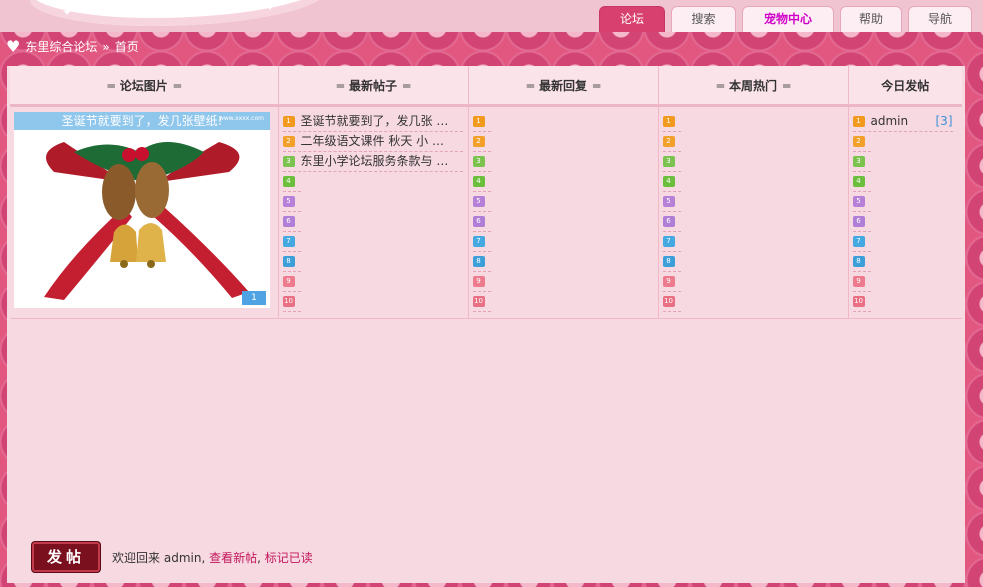 This screenshot has height=587, width=983. I want to click on welcome-text: 欢迎回来, so click(136, 557).